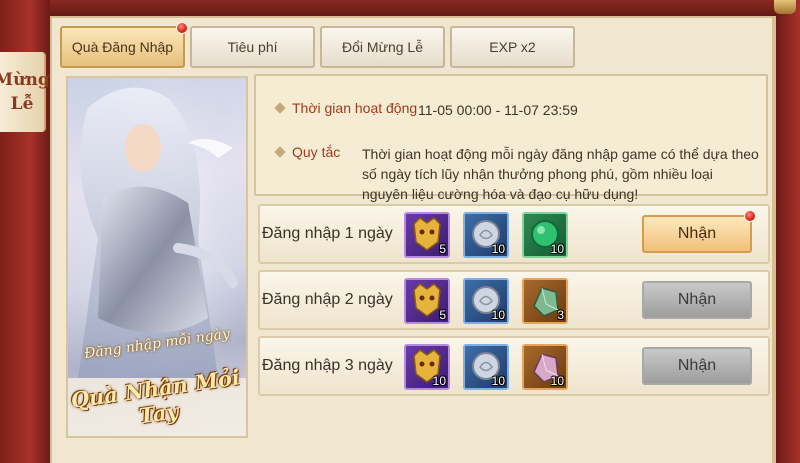 The height and width of the screenshot is (463, 800). Describe the element at coordinates (327, 233) in the screenshot. I see `reward-row-label: Đăng nhập 1 ngày` at that location.